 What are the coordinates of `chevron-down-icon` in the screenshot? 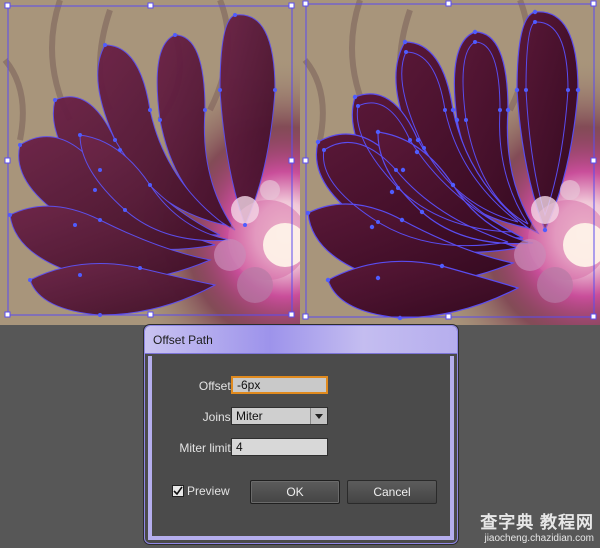 It's located at (318, 416).